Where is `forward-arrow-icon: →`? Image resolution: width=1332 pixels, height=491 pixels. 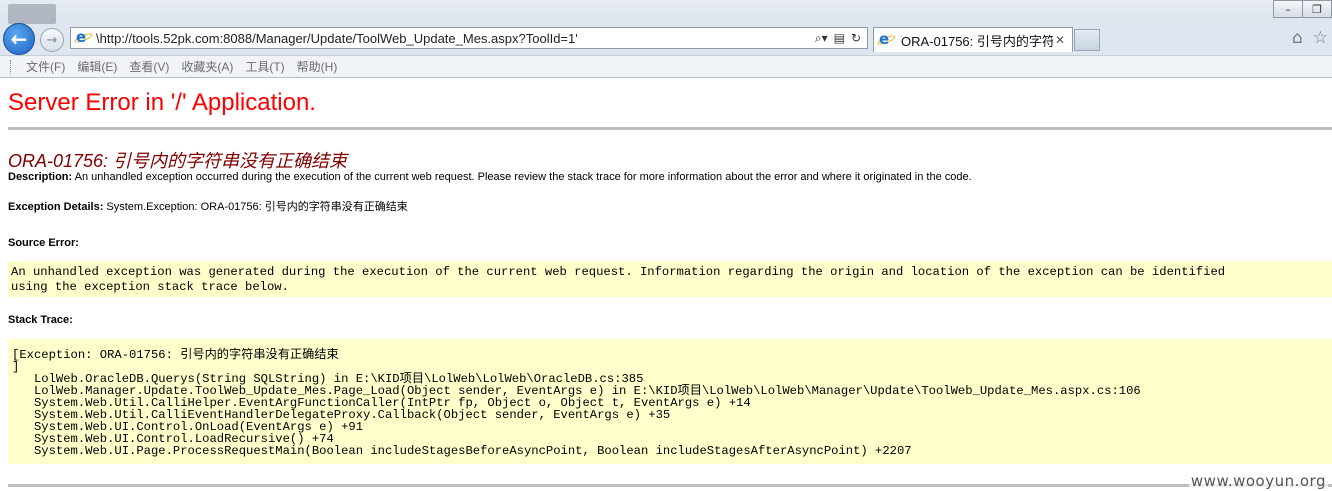
forward-arrow-icon: → is located at coordinates (52, 40).